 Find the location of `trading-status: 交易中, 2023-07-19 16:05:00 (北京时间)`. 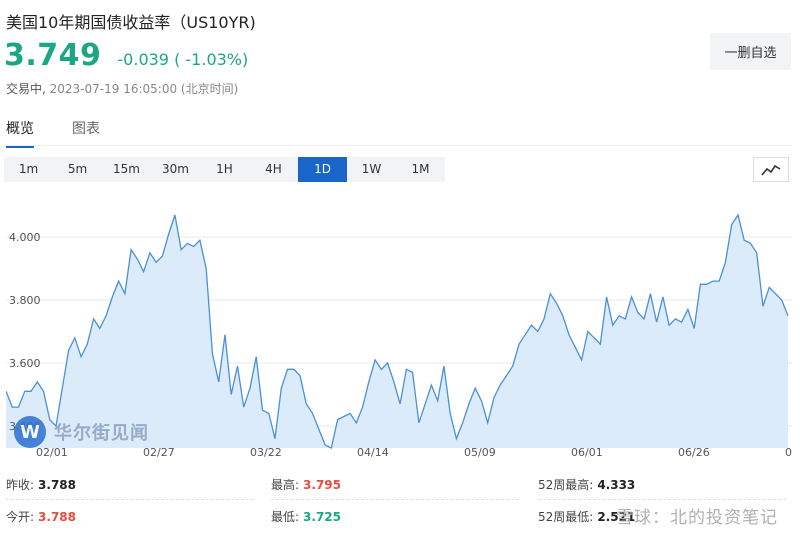

trading-status: 交易中, 2023-07-19 16:05:00 (北京时间) is located at coordinates (122, 88).